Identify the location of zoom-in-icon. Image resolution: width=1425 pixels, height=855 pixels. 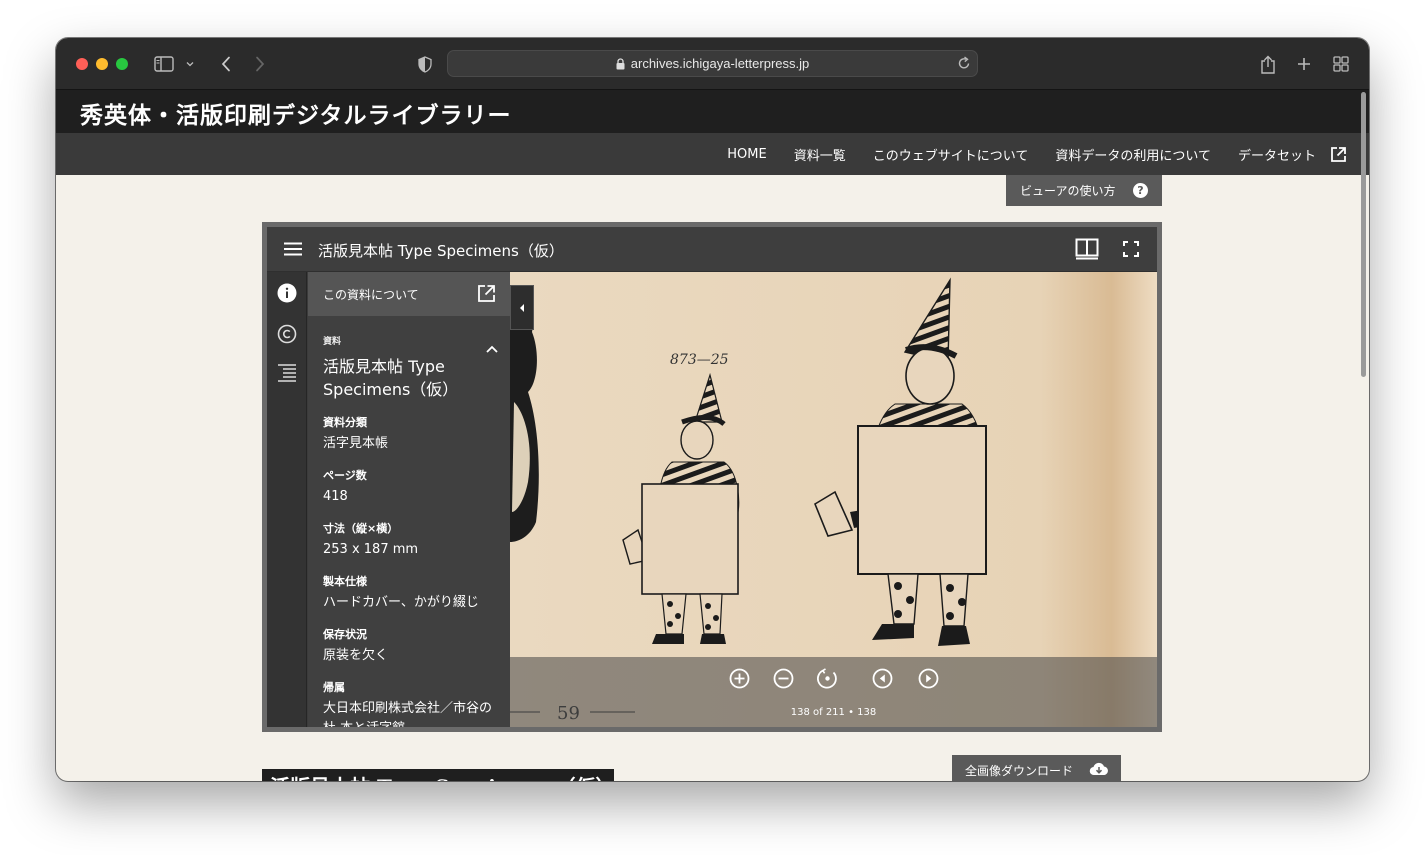
(739, 680).